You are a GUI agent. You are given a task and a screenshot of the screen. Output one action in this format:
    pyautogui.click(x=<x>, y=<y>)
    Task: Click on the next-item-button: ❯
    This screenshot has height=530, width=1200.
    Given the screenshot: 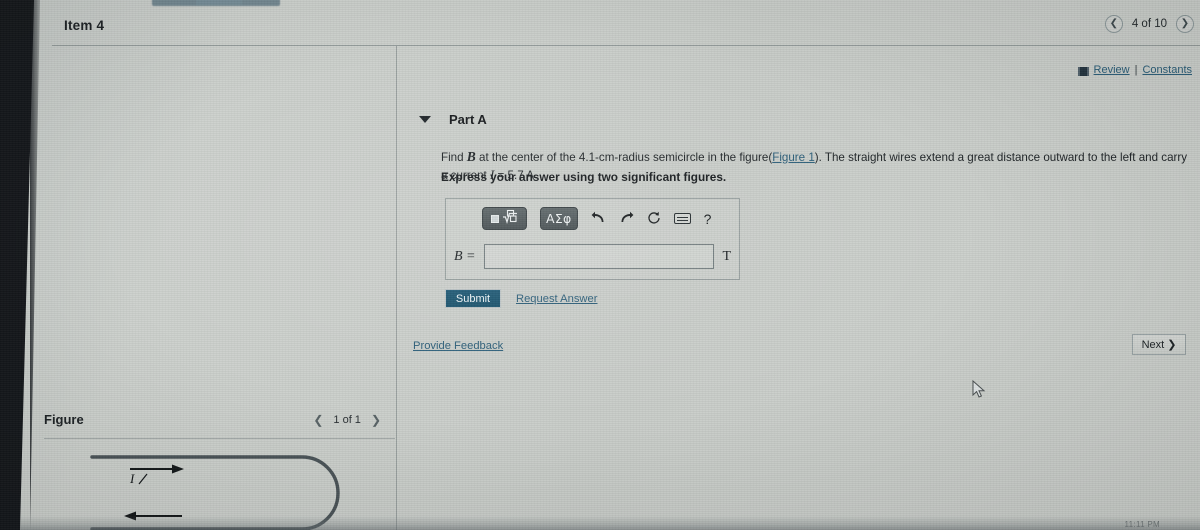 What is the action you would take?
    pyautogui.click(x=1185, y=24)
    